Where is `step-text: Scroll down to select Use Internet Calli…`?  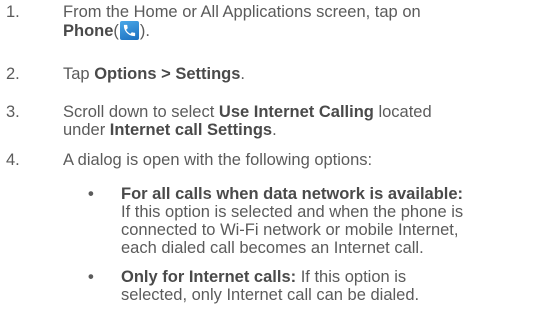 step-text: Scroll down to select Use Internet Calli… is located at coordinates (247, 121).